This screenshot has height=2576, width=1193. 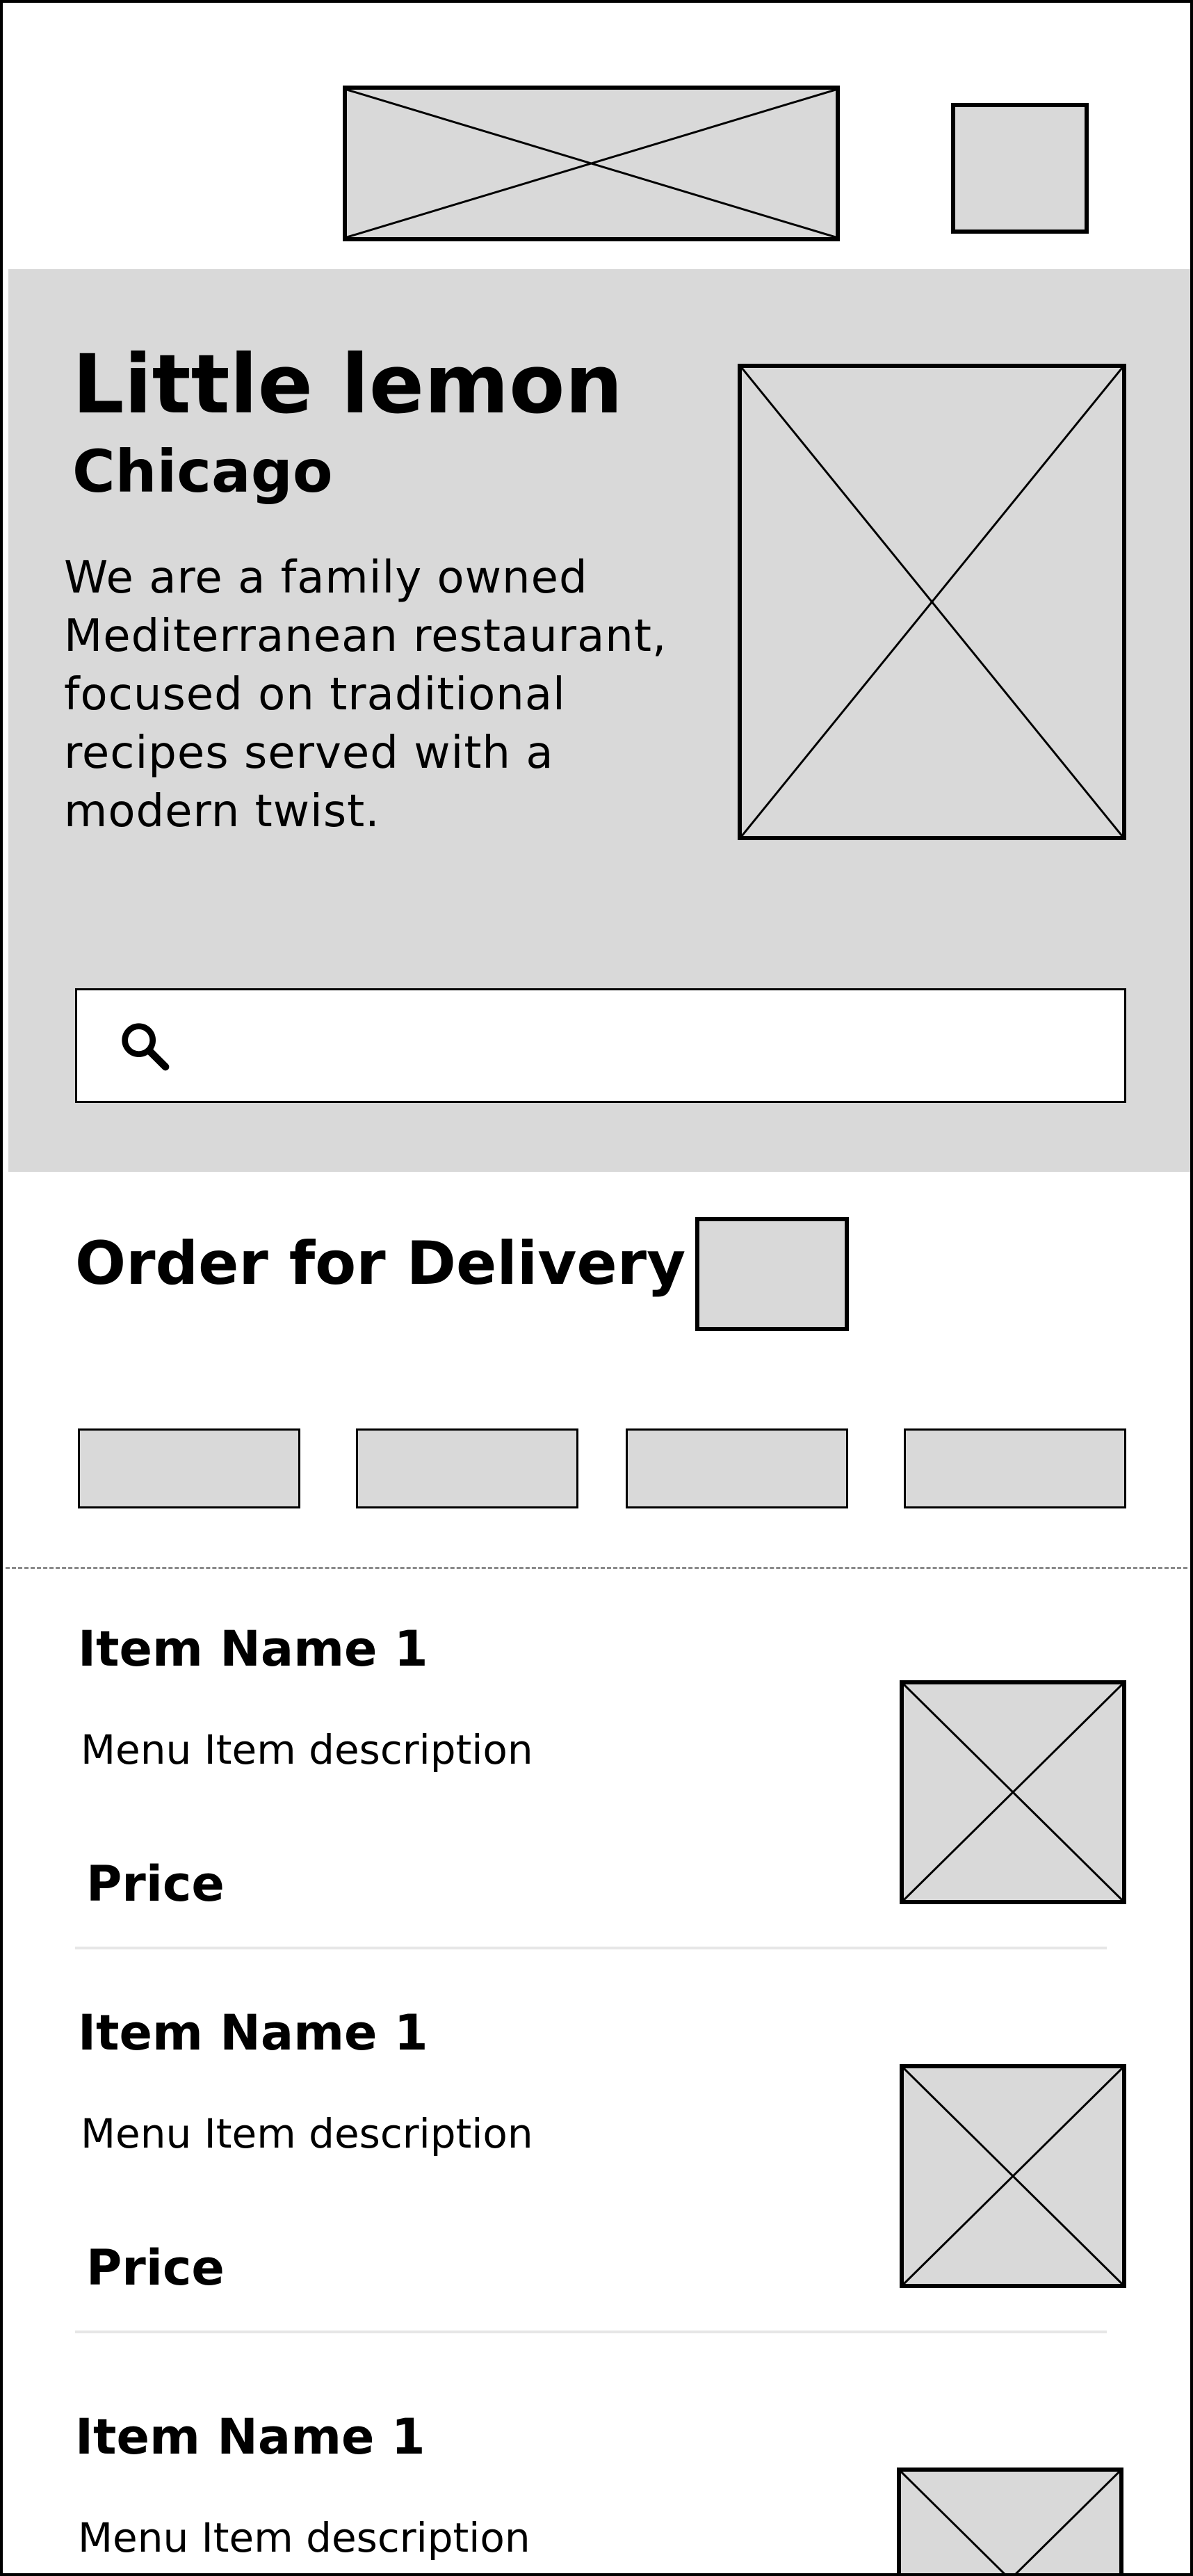 What do you see at coordinates (347, 384) in the screenshot?
I see `restaurant-title: Little lemon` at bounding box center [347, 384].